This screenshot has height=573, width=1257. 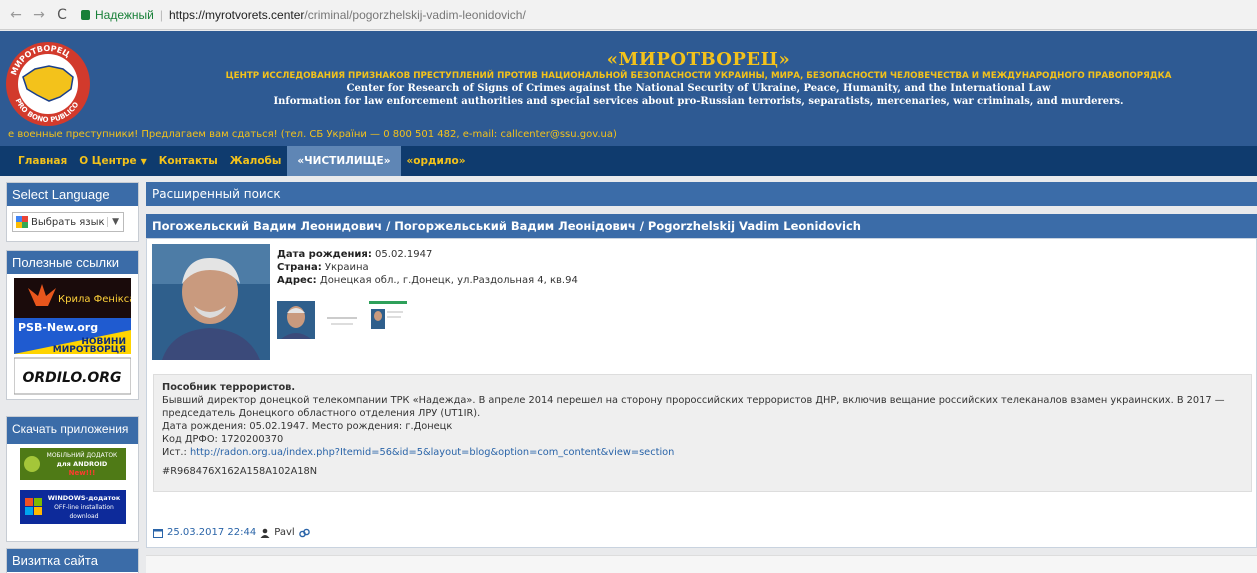 I want to click on svg-text: OFF-line installation, so click(x=84, y=507).